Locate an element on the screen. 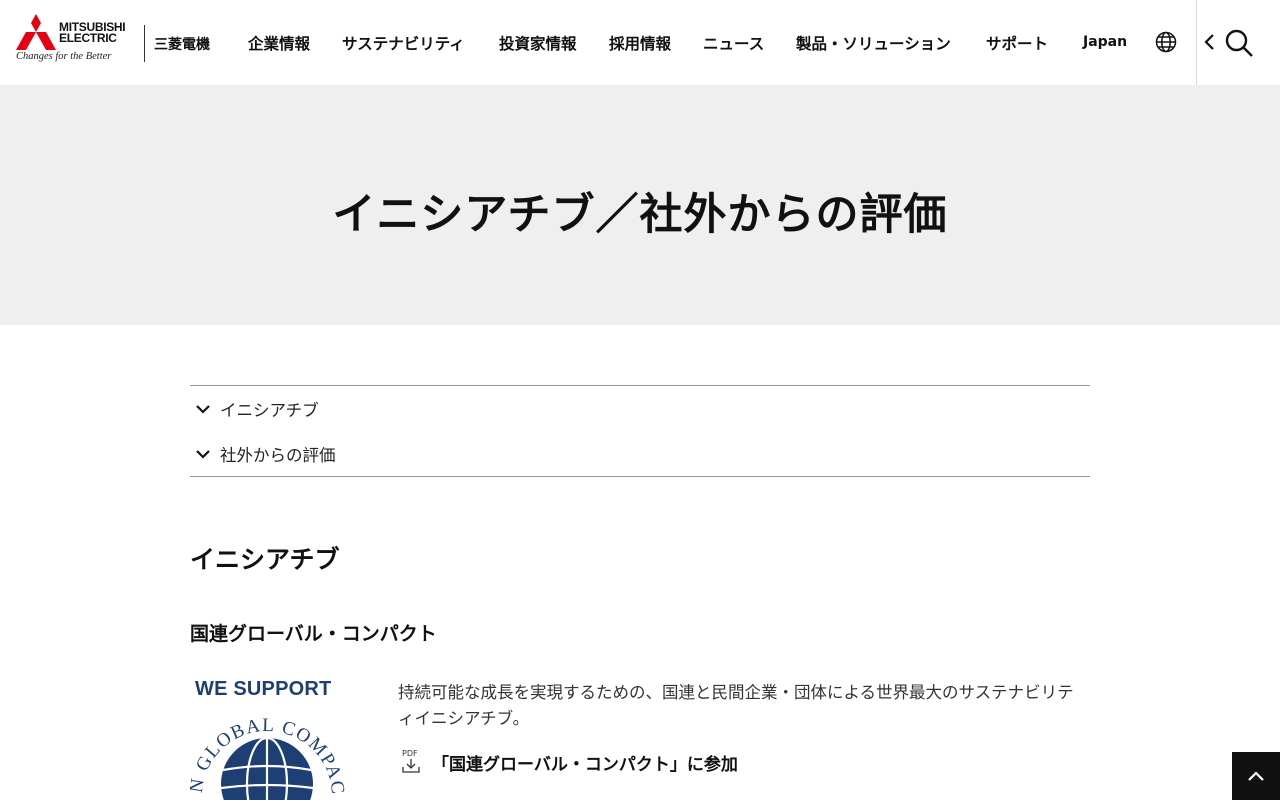  back-to-top-button is located at coordinates (1256, 776).